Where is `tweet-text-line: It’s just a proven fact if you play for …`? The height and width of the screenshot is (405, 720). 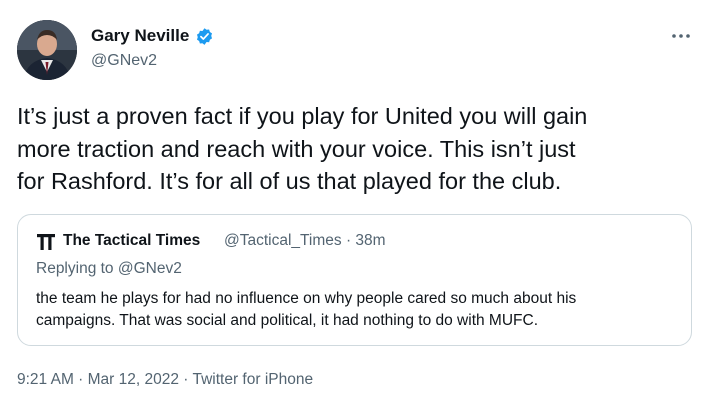 tweet-text-line: It’s just a proven fact if you play for … is located at coordinates (302, 116).